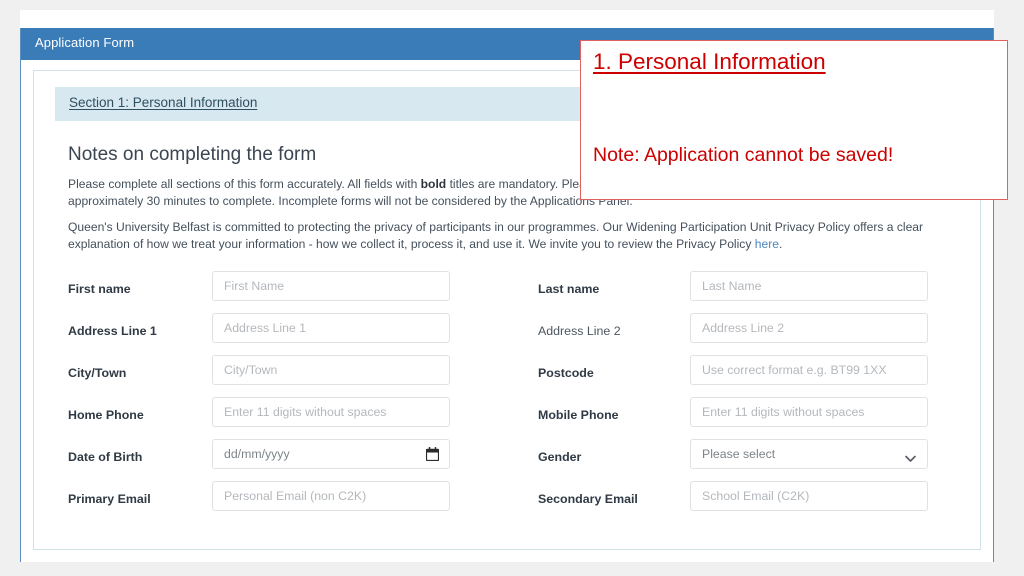 The image size is (1024, 576). I want to click on form-field-row: Primary Email Personal Email (non C2K), so click(278, 502).